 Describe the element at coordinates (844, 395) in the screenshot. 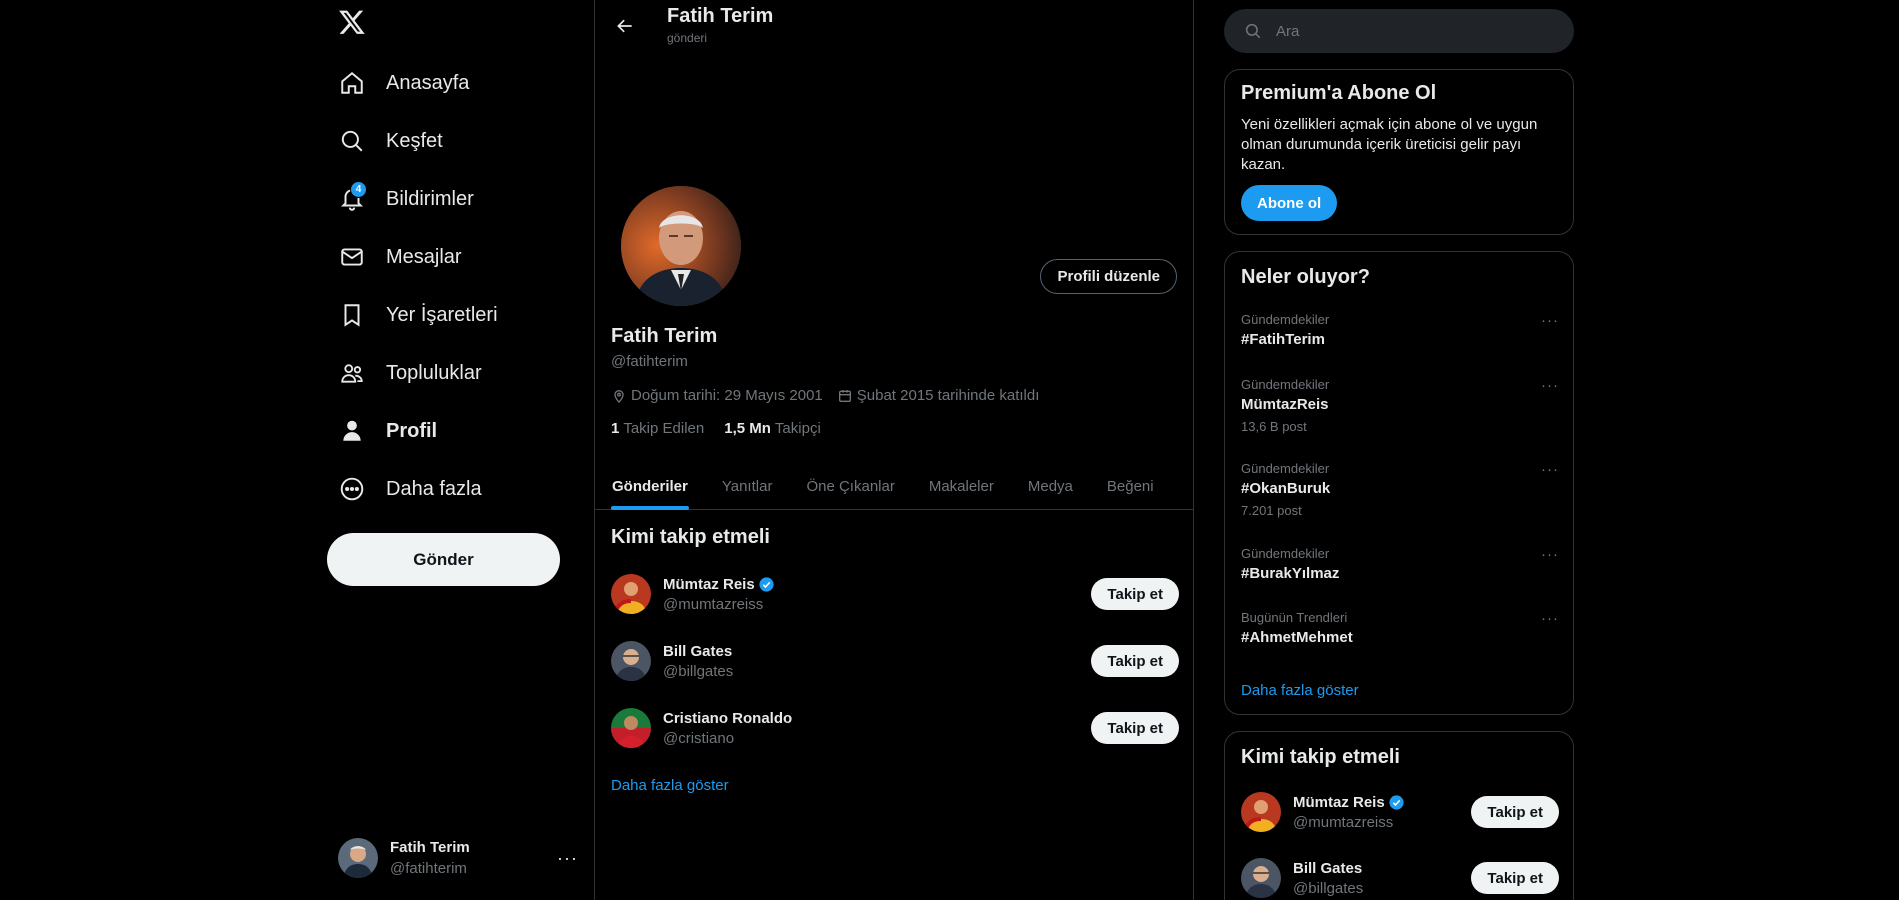

I see `calendar-icon` at that location.